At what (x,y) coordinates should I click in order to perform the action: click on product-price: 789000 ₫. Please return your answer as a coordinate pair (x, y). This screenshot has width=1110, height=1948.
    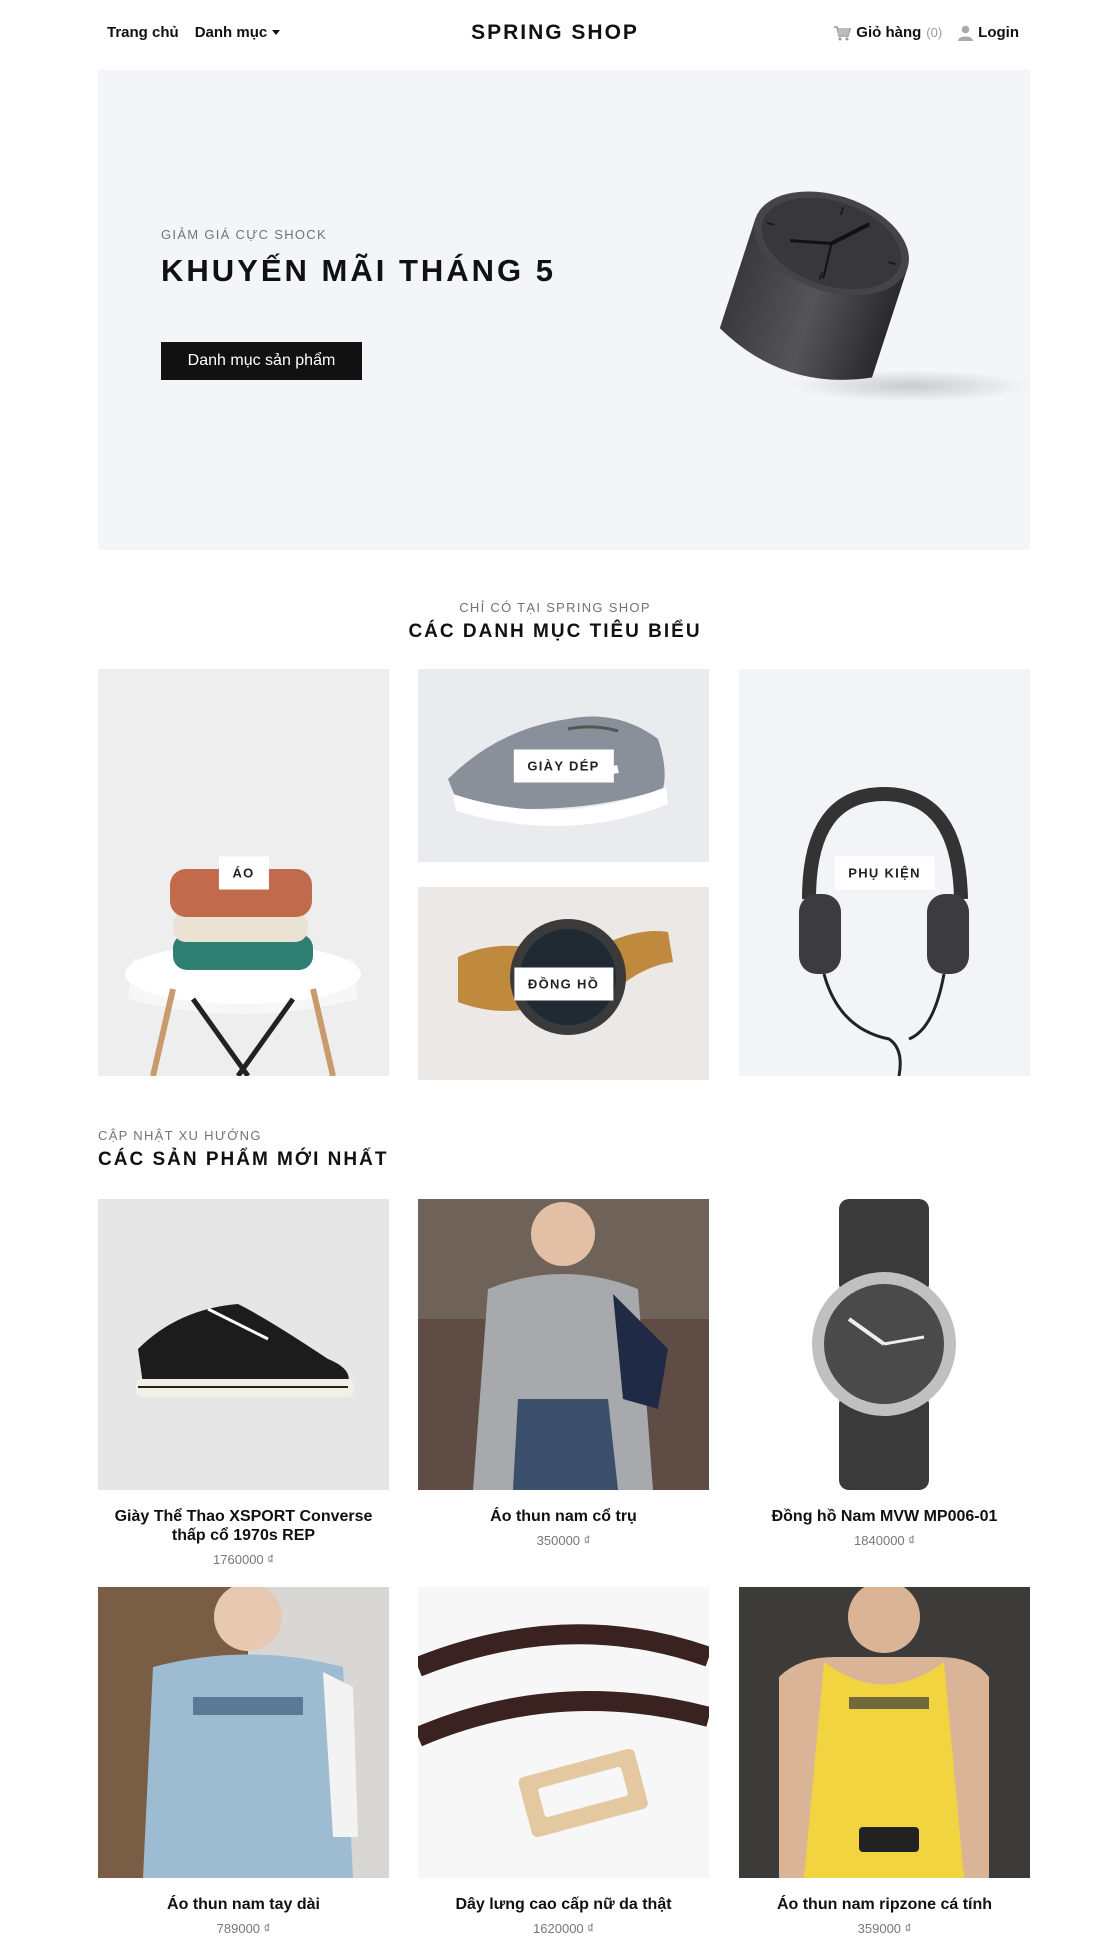
    Looking at the image, I should click on (243, 1928).